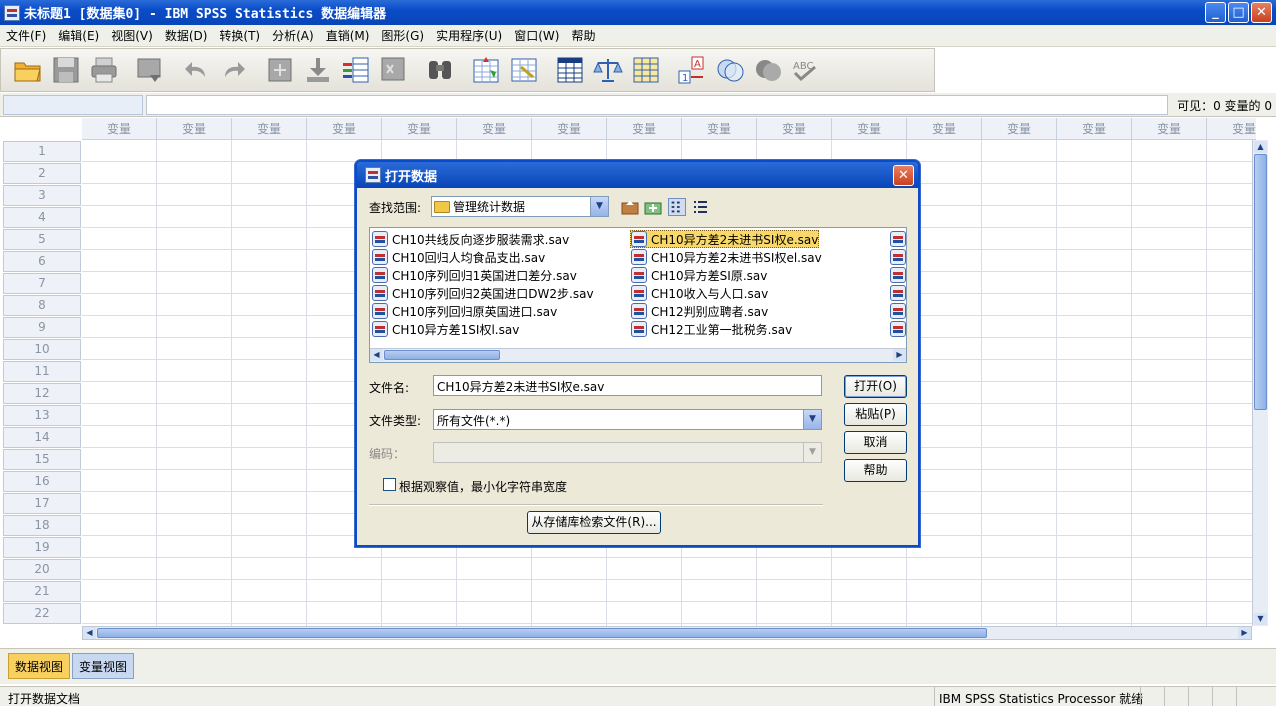 The image size is (1276, 706). Describe the element at coordinates (293, 36) in the screenshot. I see `menu-analyze: 分析(A)` at that location.